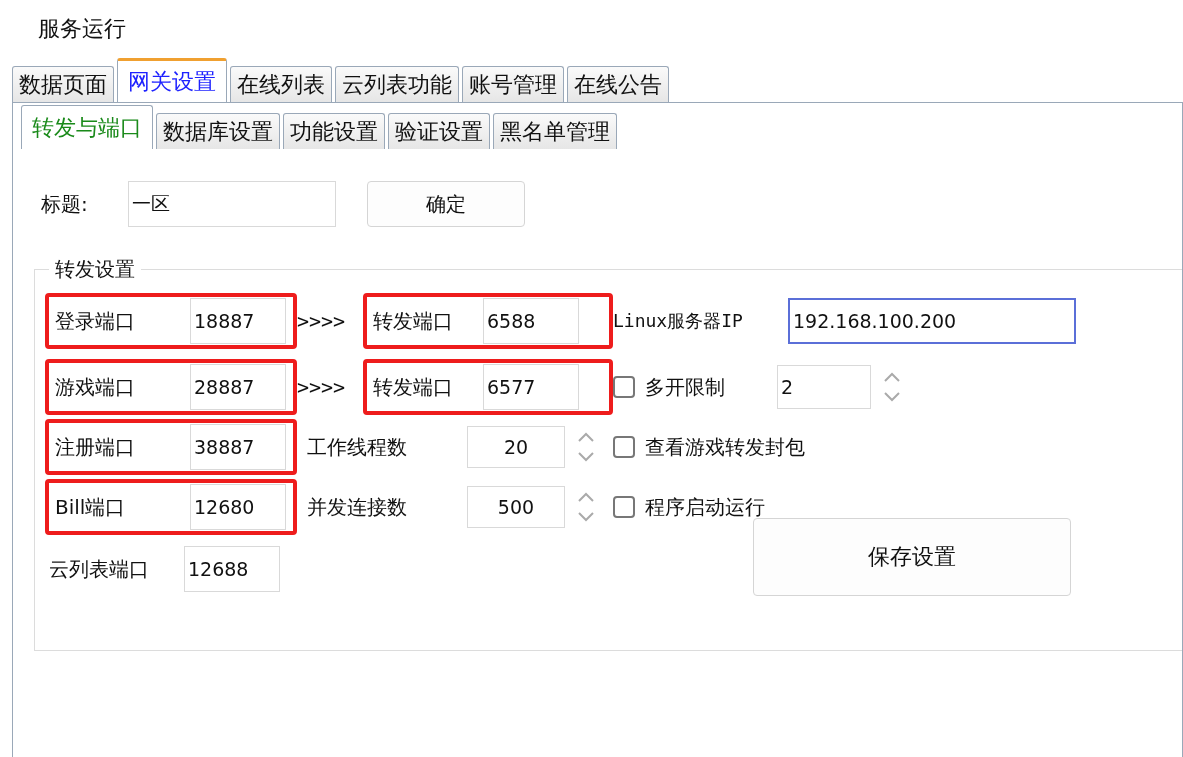 Image resolution: width=1183 pixels, height=757 pixels. What do you see at coordinates (64, 204) in the screenshot?
I see `field-label: 标题:` at bounding box center [64, 204].